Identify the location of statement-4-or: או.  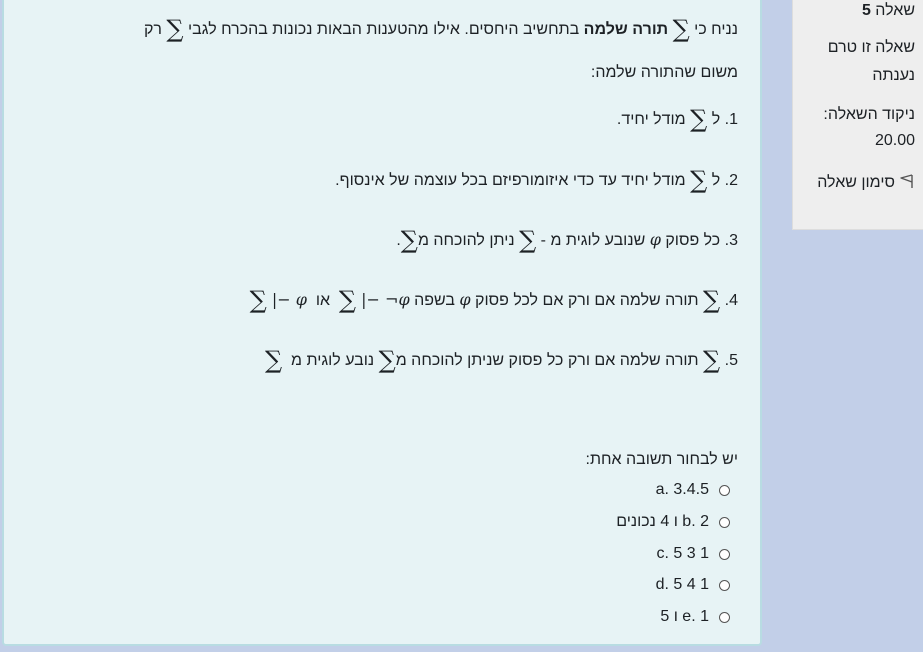
(323, 300).